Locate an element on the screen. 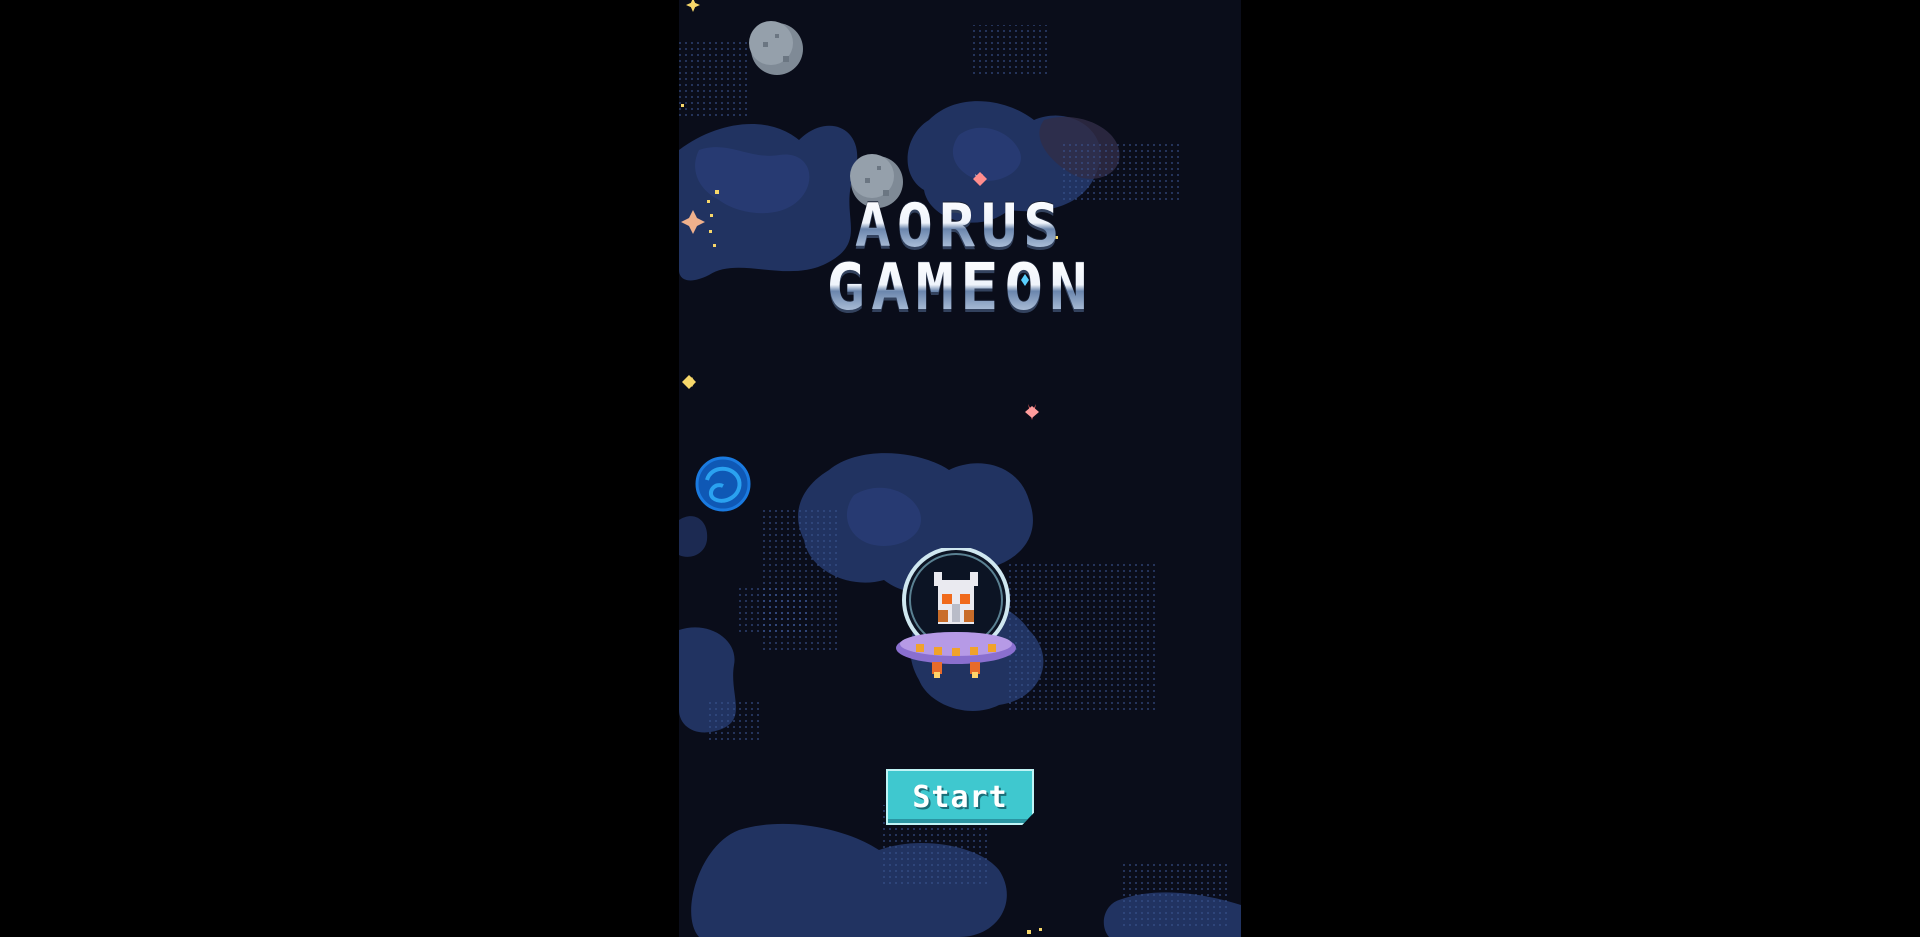 The image size is (1920, 937). alien-saucer-player is located at coordinates (956, 613).